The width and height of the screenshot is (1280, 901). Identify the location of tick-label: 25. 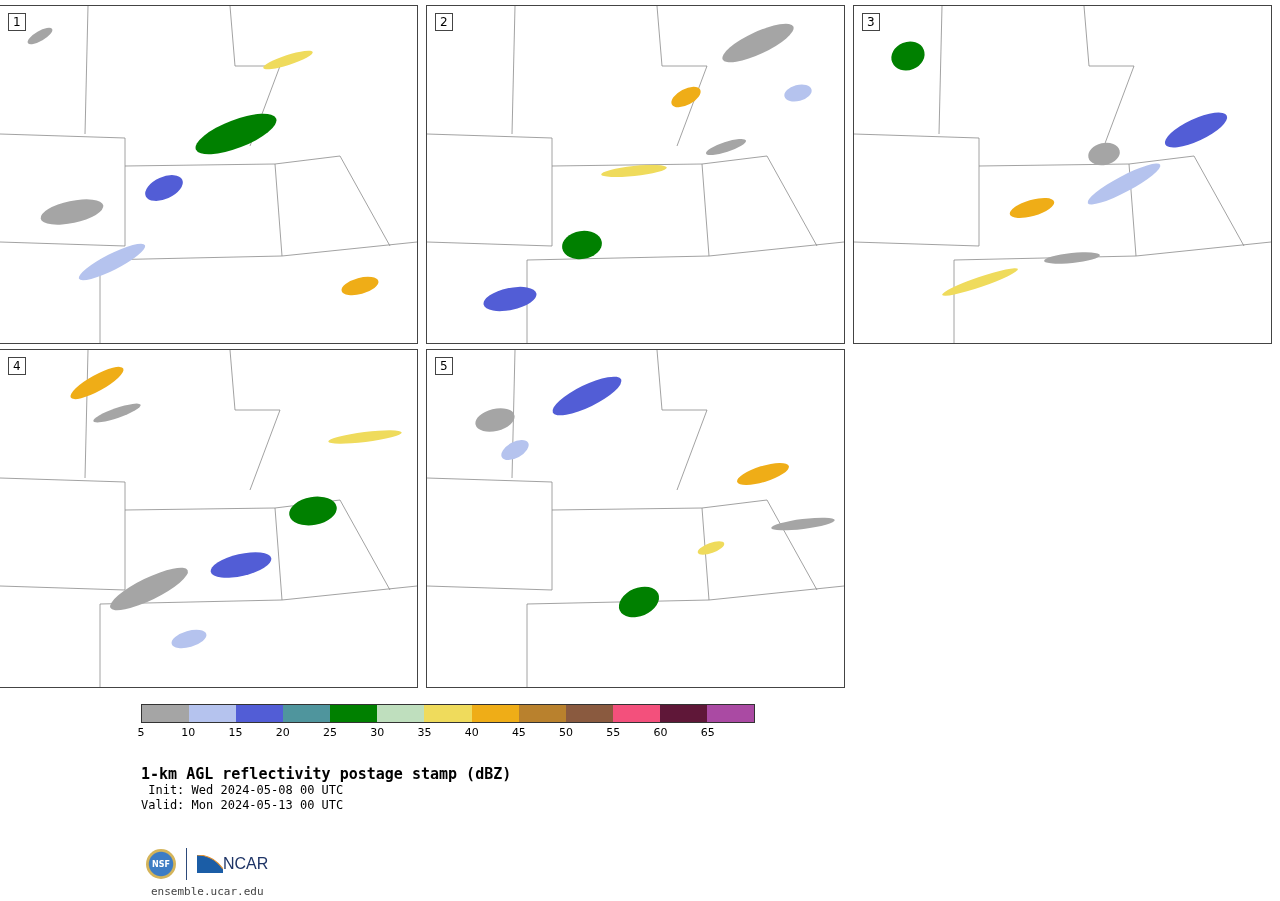
(329, 732).